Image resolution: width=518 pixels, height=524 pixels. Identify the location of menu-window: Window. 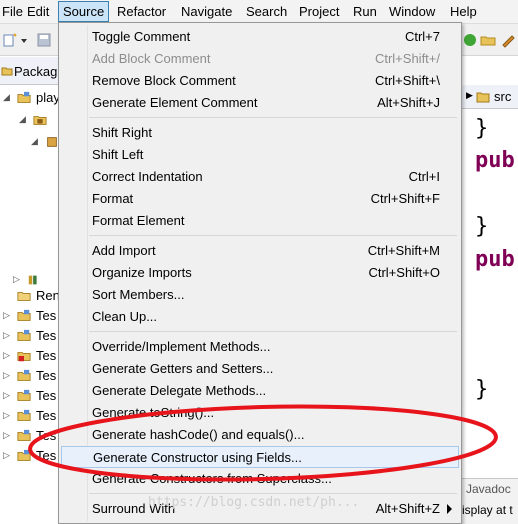
(412, 11).